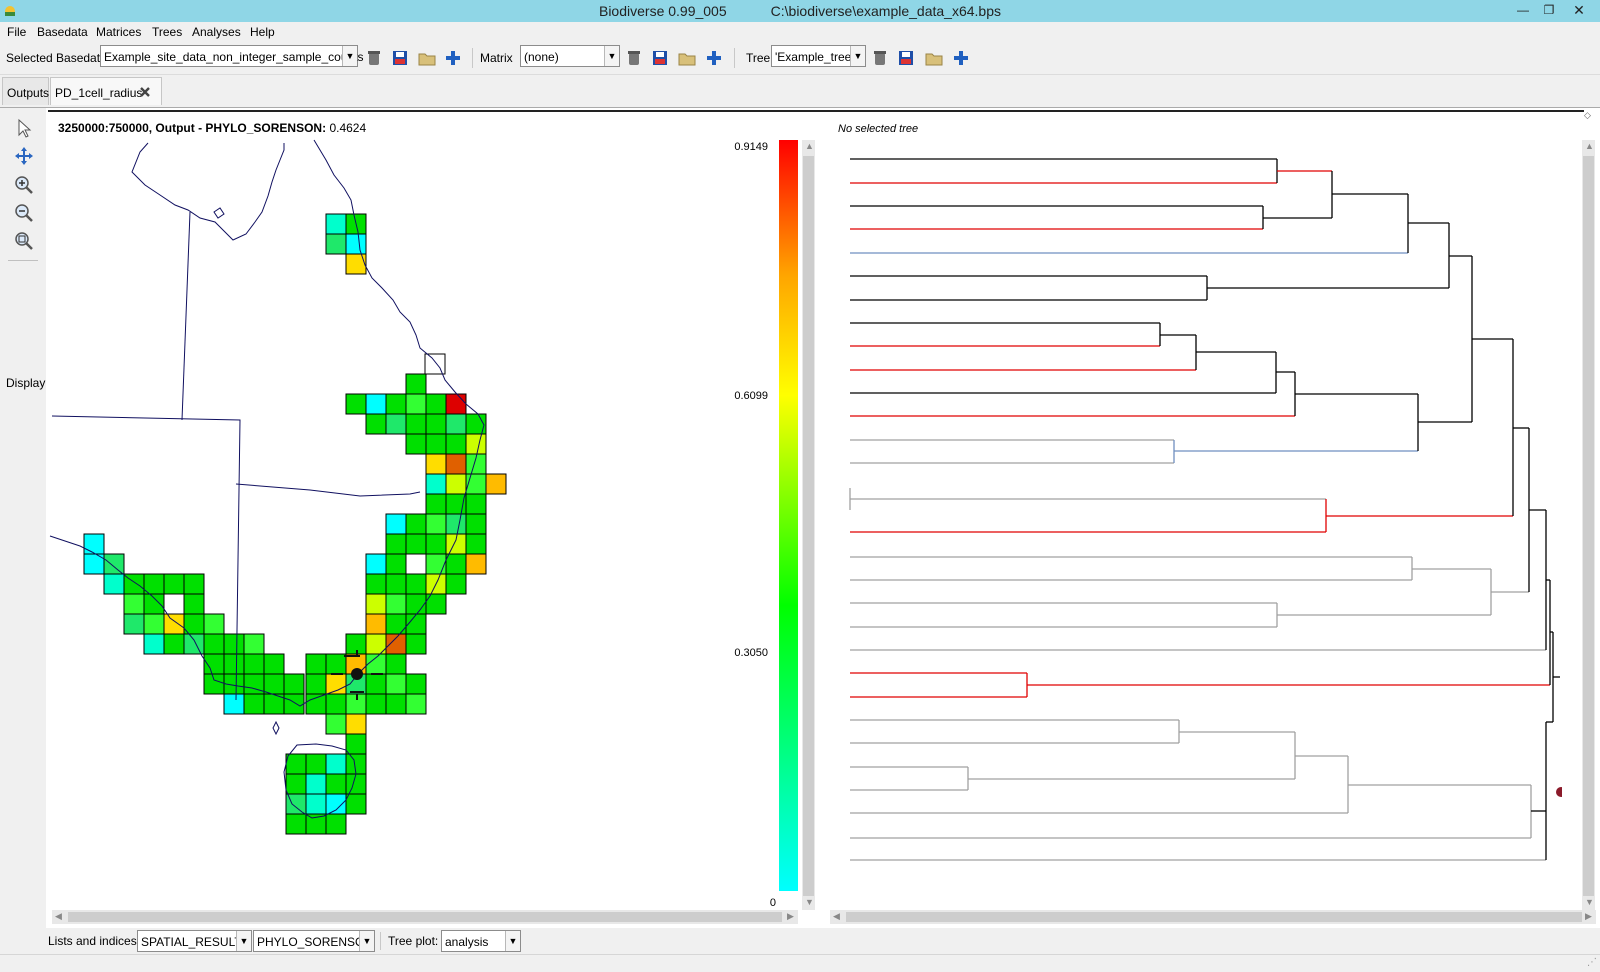 The image size is (1600, 972). Describe the element at coordinates (400, 58) in the screenshot. I see `save-basedata-icon` at that location.